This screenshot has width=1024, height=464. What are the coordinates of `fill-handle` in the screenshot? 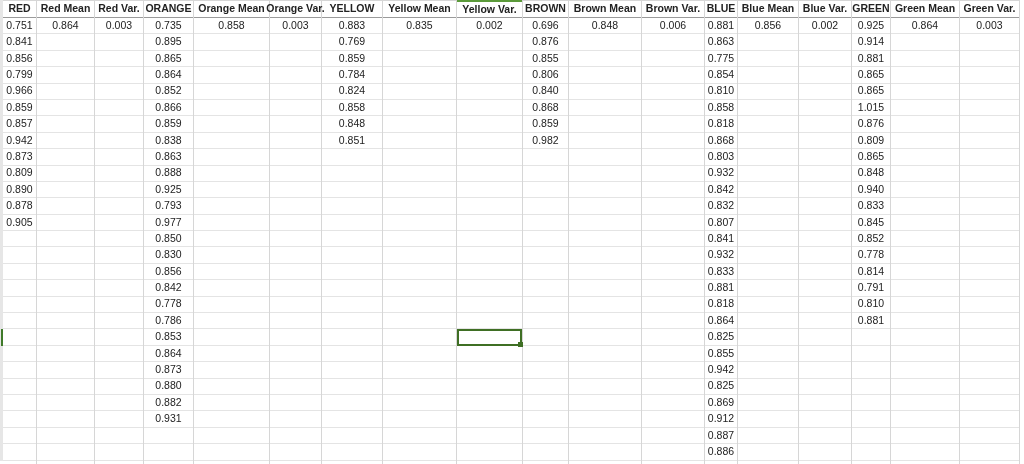 It's located at (520, 344).